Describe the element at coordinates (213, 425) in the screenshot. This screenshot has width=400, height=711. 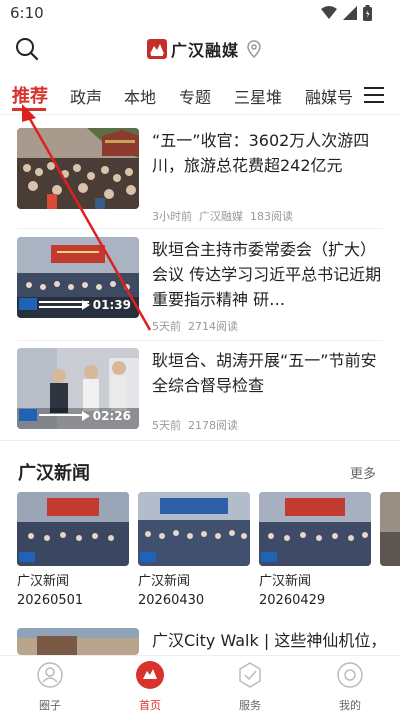
I see `news-reads: 2178阅读` at that location.